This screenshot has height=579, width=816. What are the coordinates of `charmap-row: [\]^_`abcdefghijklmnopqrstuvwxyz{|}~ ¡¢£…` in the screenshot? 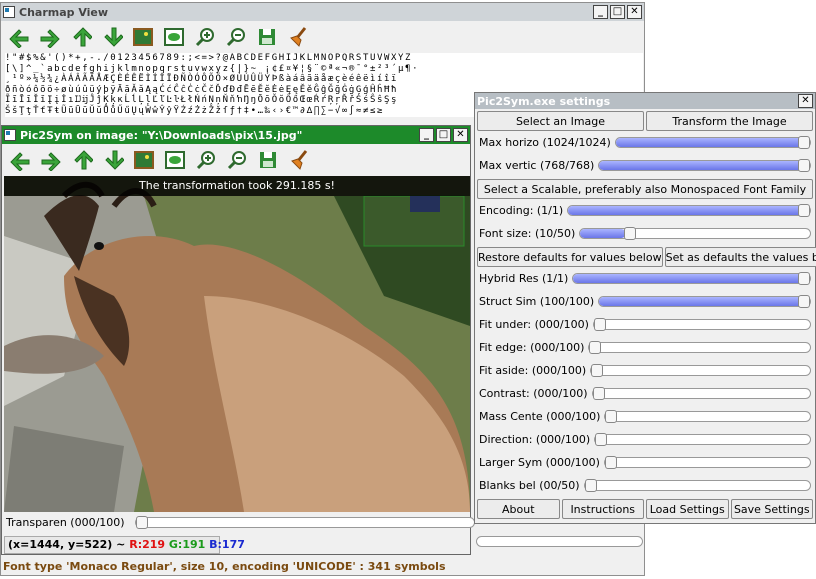 It's located at (324, 69).